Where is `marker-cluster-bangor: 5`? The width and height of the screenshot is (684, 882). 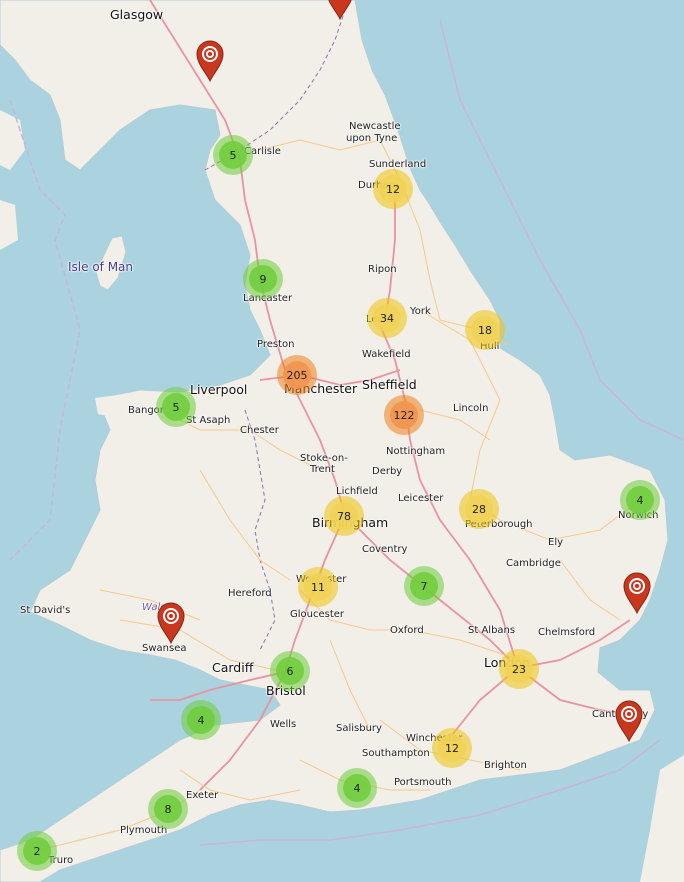 marker-cluster-bangor: 5 is located at coordinates (176, 407).